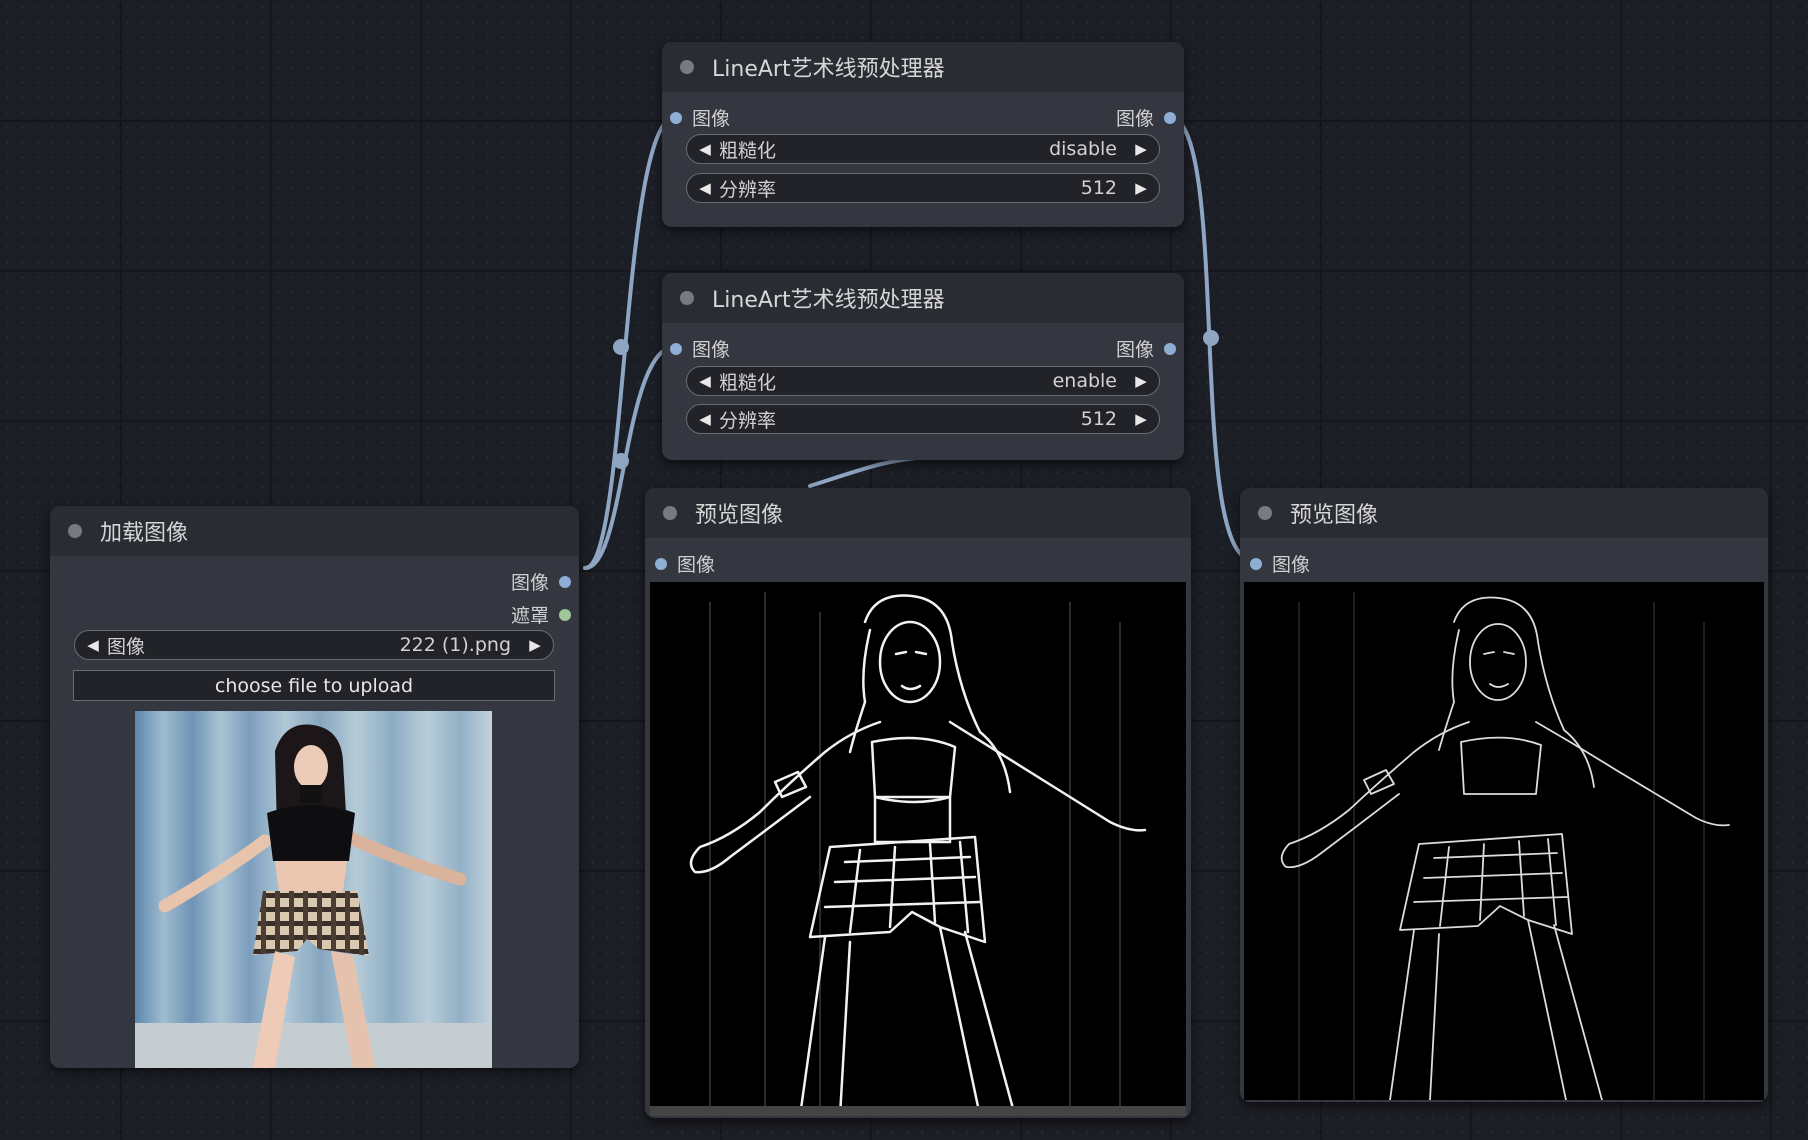 Image resolution: width=1808 pixels, height=1140 pixels. I want to click on image-select-widget: ◀ 图像 222 (1).png ▶, so click(314, 645).